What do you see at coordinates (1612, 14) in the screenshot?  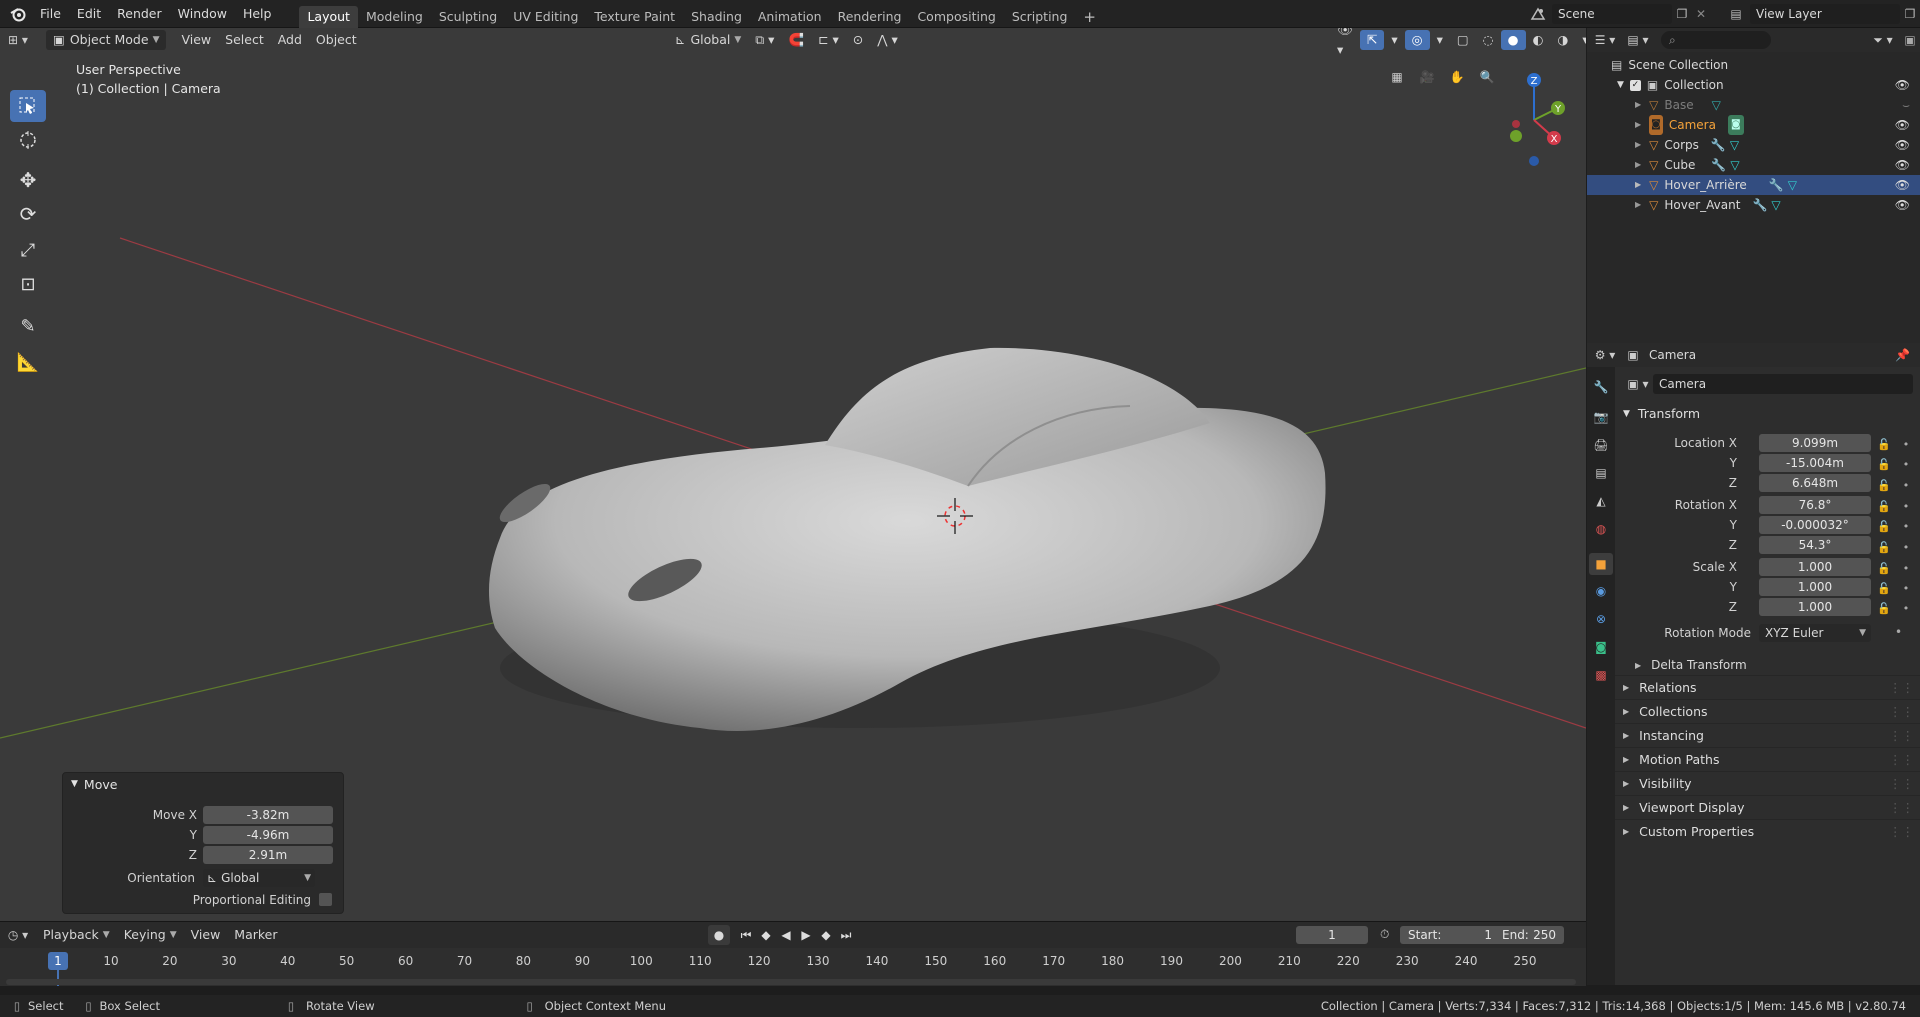 I see `scene-name-field: Scene` at bounding box center [1612, 14].